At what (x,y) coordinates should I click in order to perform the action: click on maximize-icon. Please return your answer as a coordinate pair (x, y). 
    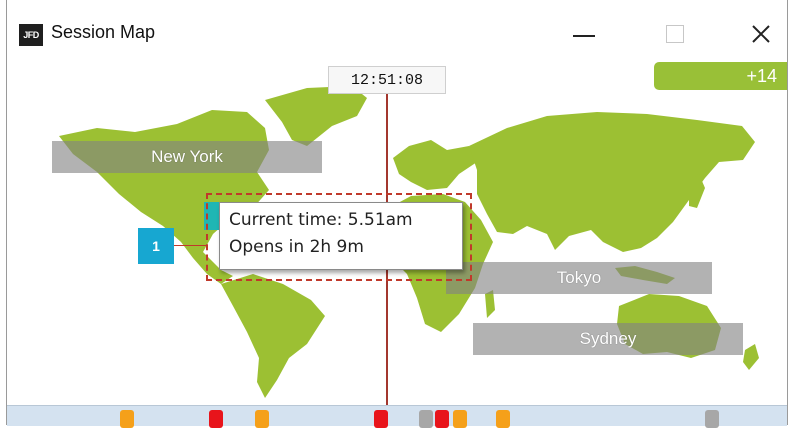
    Looking at the image, I should click on (675, 34).